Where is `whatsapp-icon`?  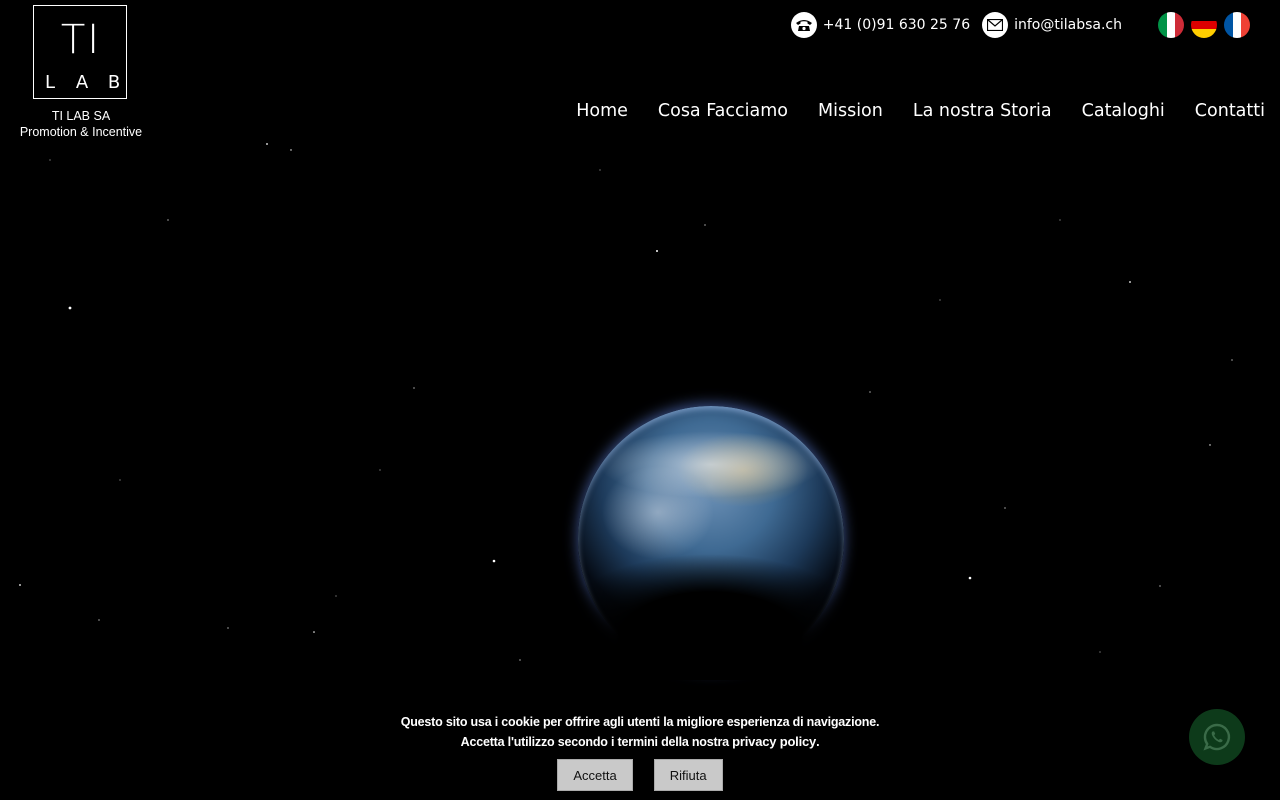 whatsapp-icon is located at coordinates (1217, 737).